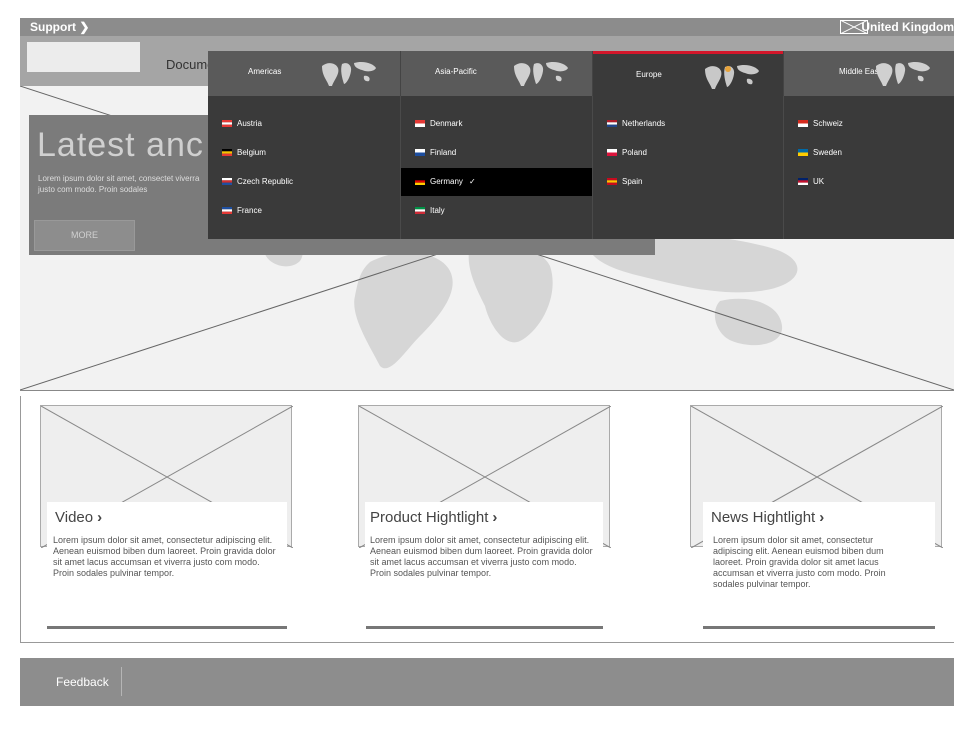  What do you see at coordinates (819, 181) in the screenshot?
I see `country-label: UK` at bounding box center [819, 181].